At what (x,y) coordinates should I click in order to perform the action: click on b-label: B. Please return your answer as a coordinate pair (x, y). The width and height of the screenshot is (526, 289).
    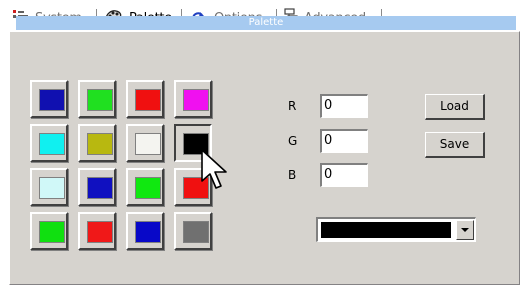
    Looking at the image, I should click on (292, 175).